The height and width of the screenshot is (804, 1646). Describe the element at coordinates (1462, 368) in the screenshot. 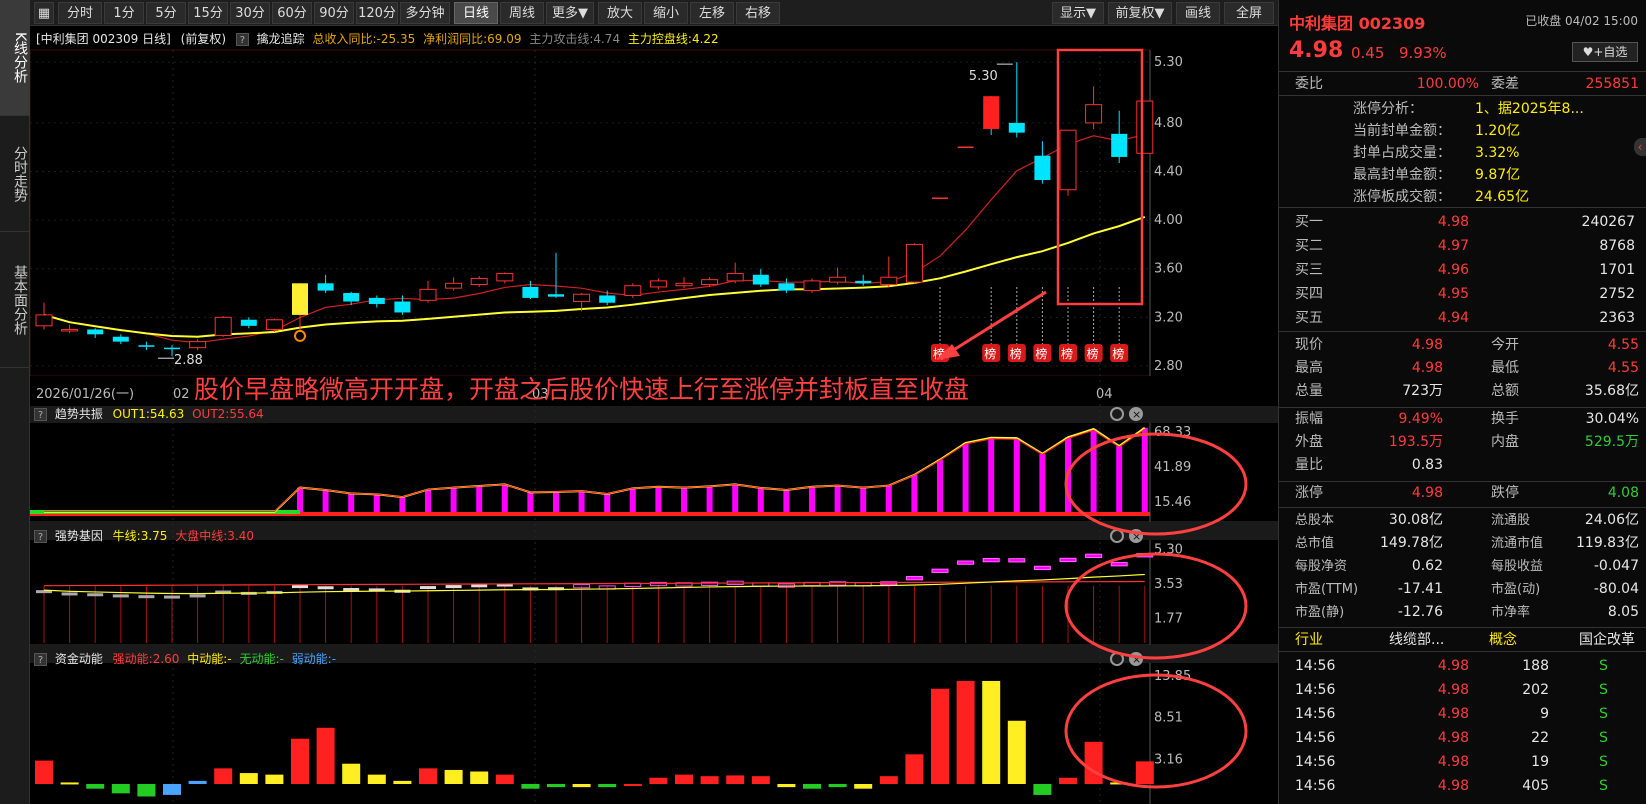

I see `stat-row: 最高 4.98 最低 4.55` at that location.